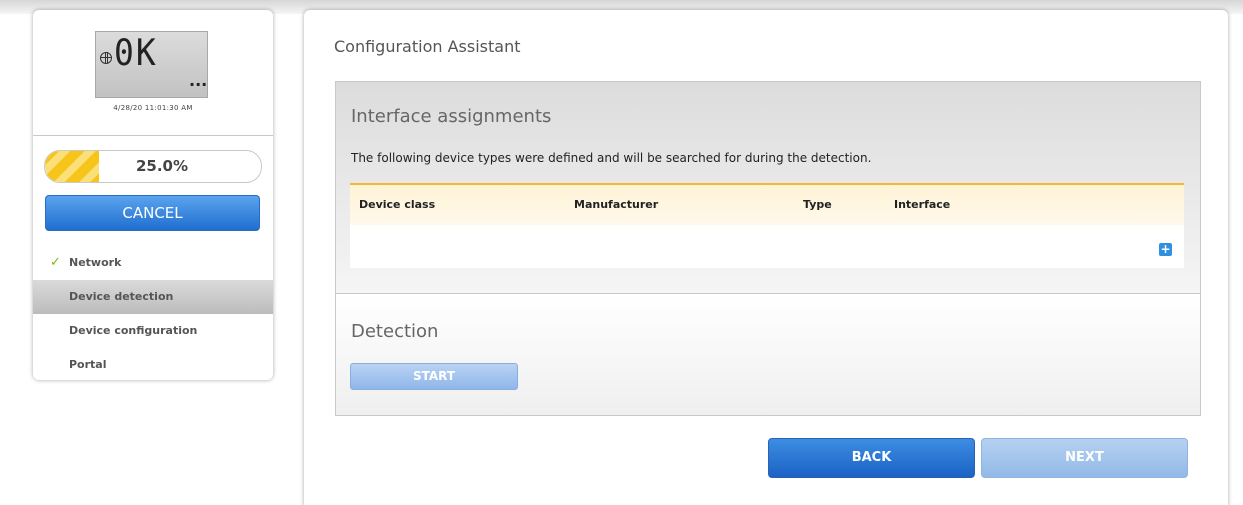  Describe the element at coordinates (922, 204) in the screenshot. I see `column-header: Interface` at that location.